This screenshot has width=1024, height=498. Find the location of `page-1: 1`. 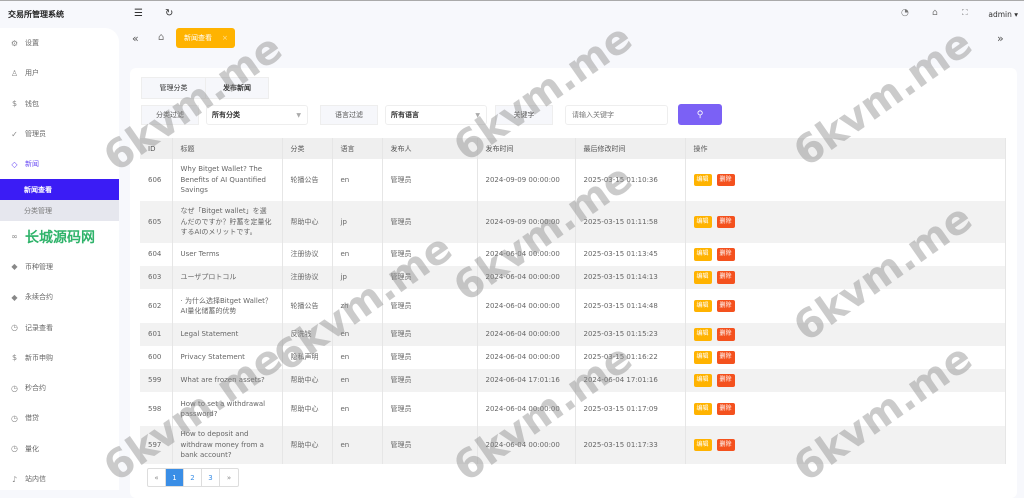

page-1: 1 is located at coordinates (175, 477).